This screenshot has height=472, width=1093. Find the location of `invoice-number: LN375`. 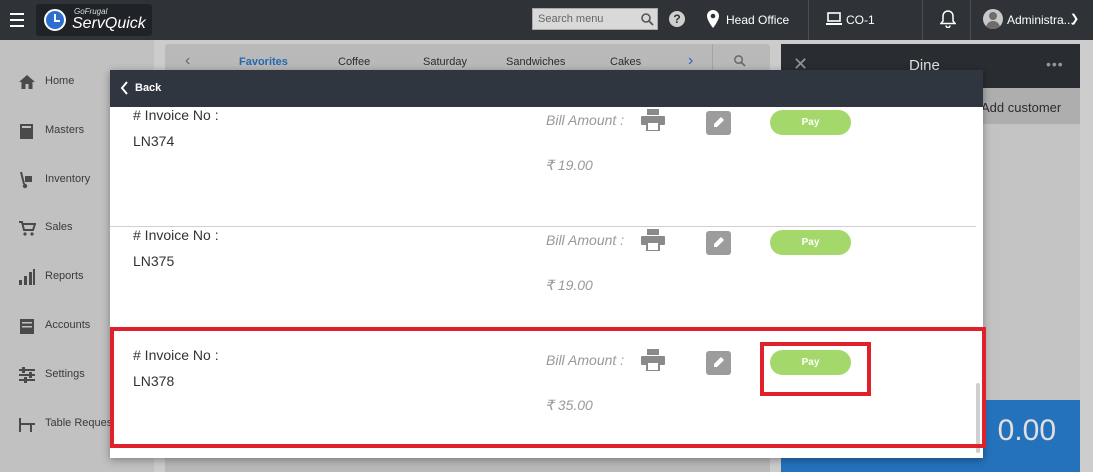

invoice-number: LN375 is located at coordinates (154, 261).